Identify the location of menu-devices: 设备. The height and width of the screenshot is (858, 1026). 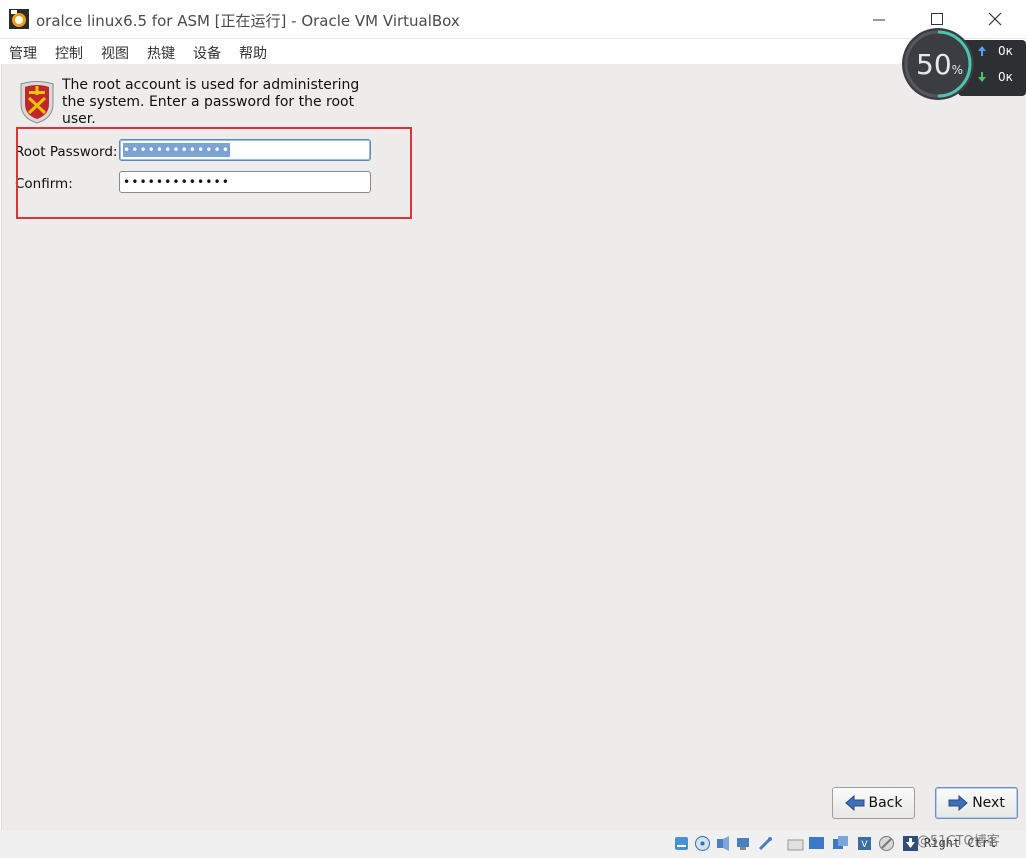
(207, 53).